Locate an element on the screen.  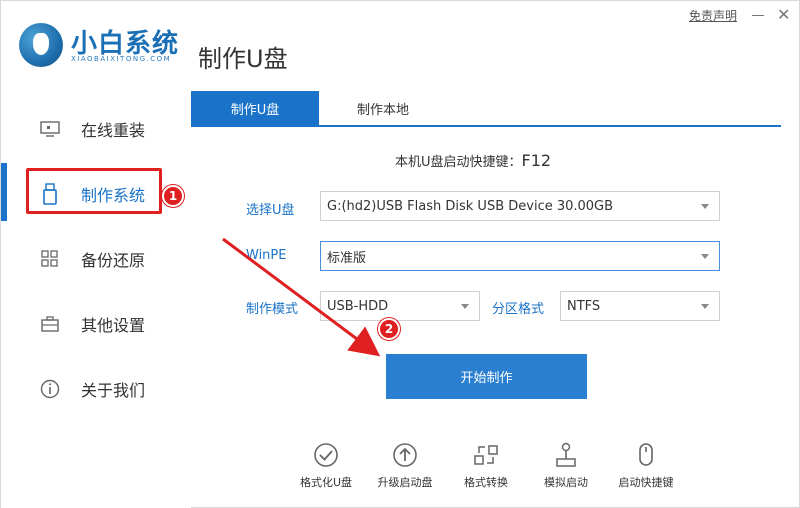
annotation-arrow is located at coordinates (301, 297).